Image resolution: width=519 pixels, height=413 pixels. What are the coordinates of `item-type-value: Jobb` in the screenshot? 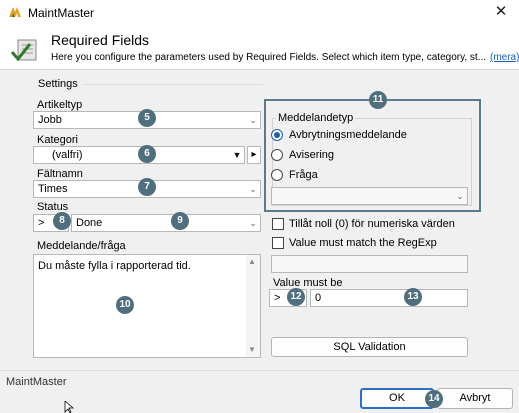 It's located at (50, 120).